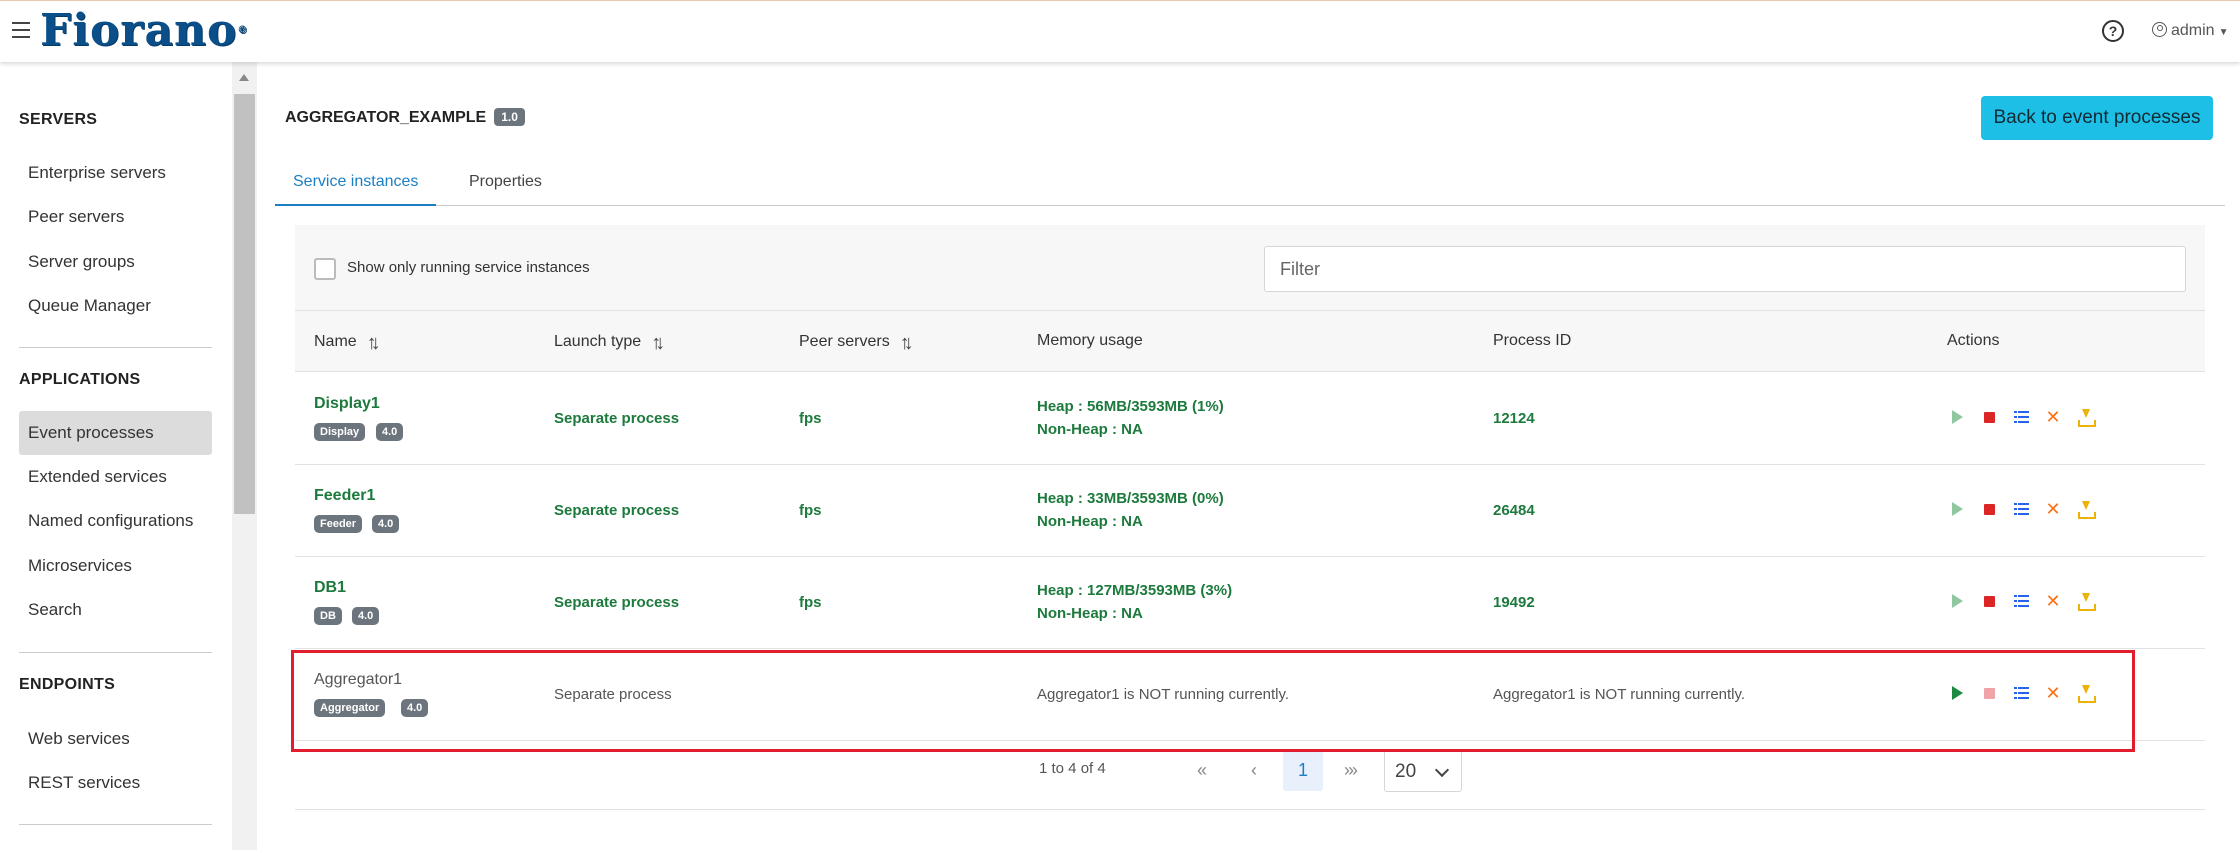  Describe the element at coordinates (2097, 118) in the screenshot. I see `back-to-event-processes-button: Back to event processes` at that location.